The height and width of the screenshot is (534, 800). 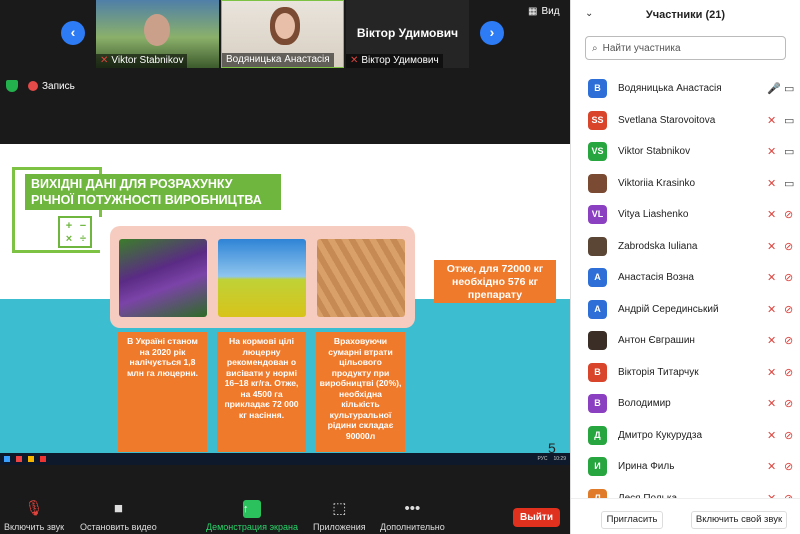 I want to click on stop-video-button: ■ Остановить видео, so click(x=118, y=516).